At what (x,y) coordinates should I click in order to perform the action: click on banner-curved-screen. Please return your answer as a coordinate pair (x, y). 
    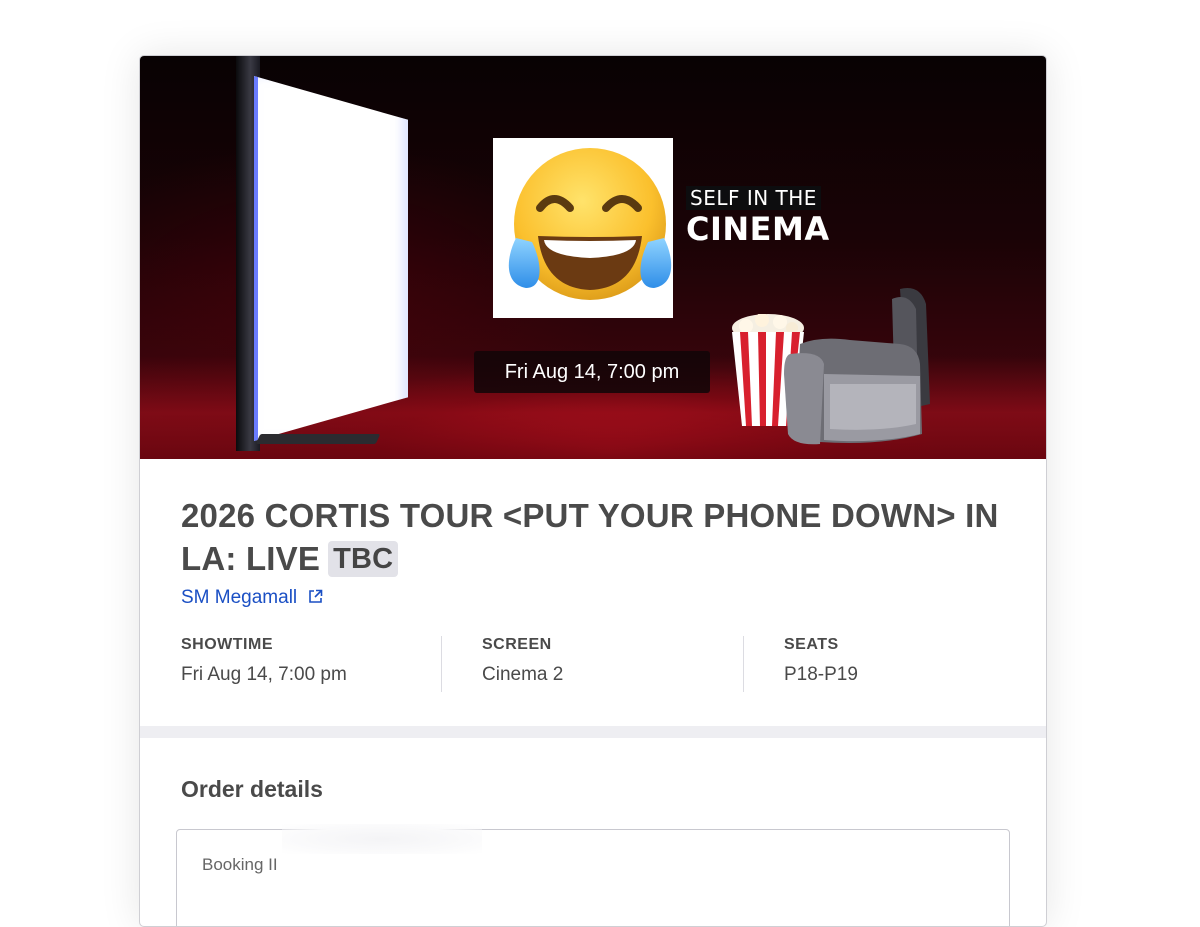
    Looking at the image, I should click on (331, 258).